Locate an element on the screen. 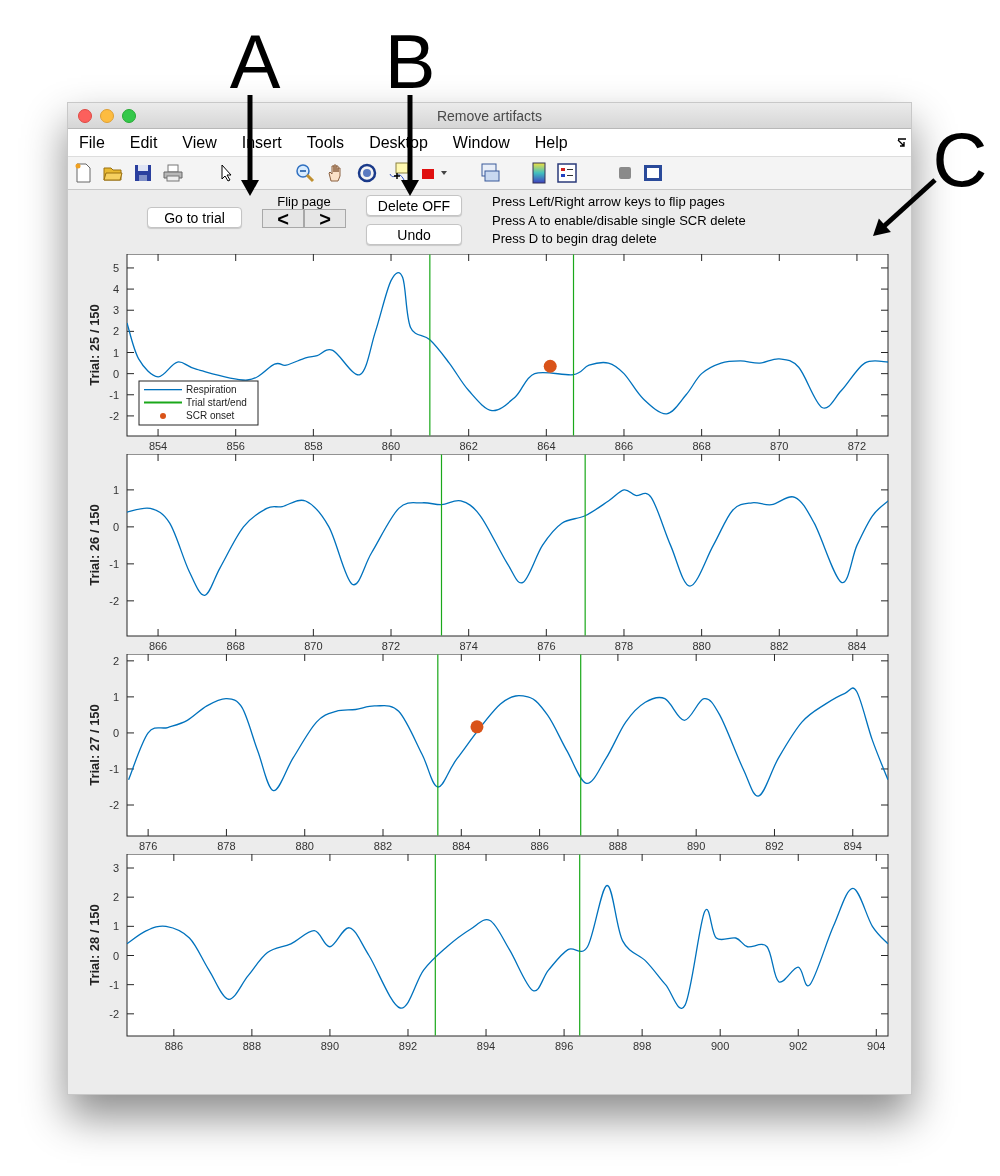 This screenshot has width=1000, height=1176. y-axis-label: Trial: 26 / 150 is located at coordinates (94, 545).